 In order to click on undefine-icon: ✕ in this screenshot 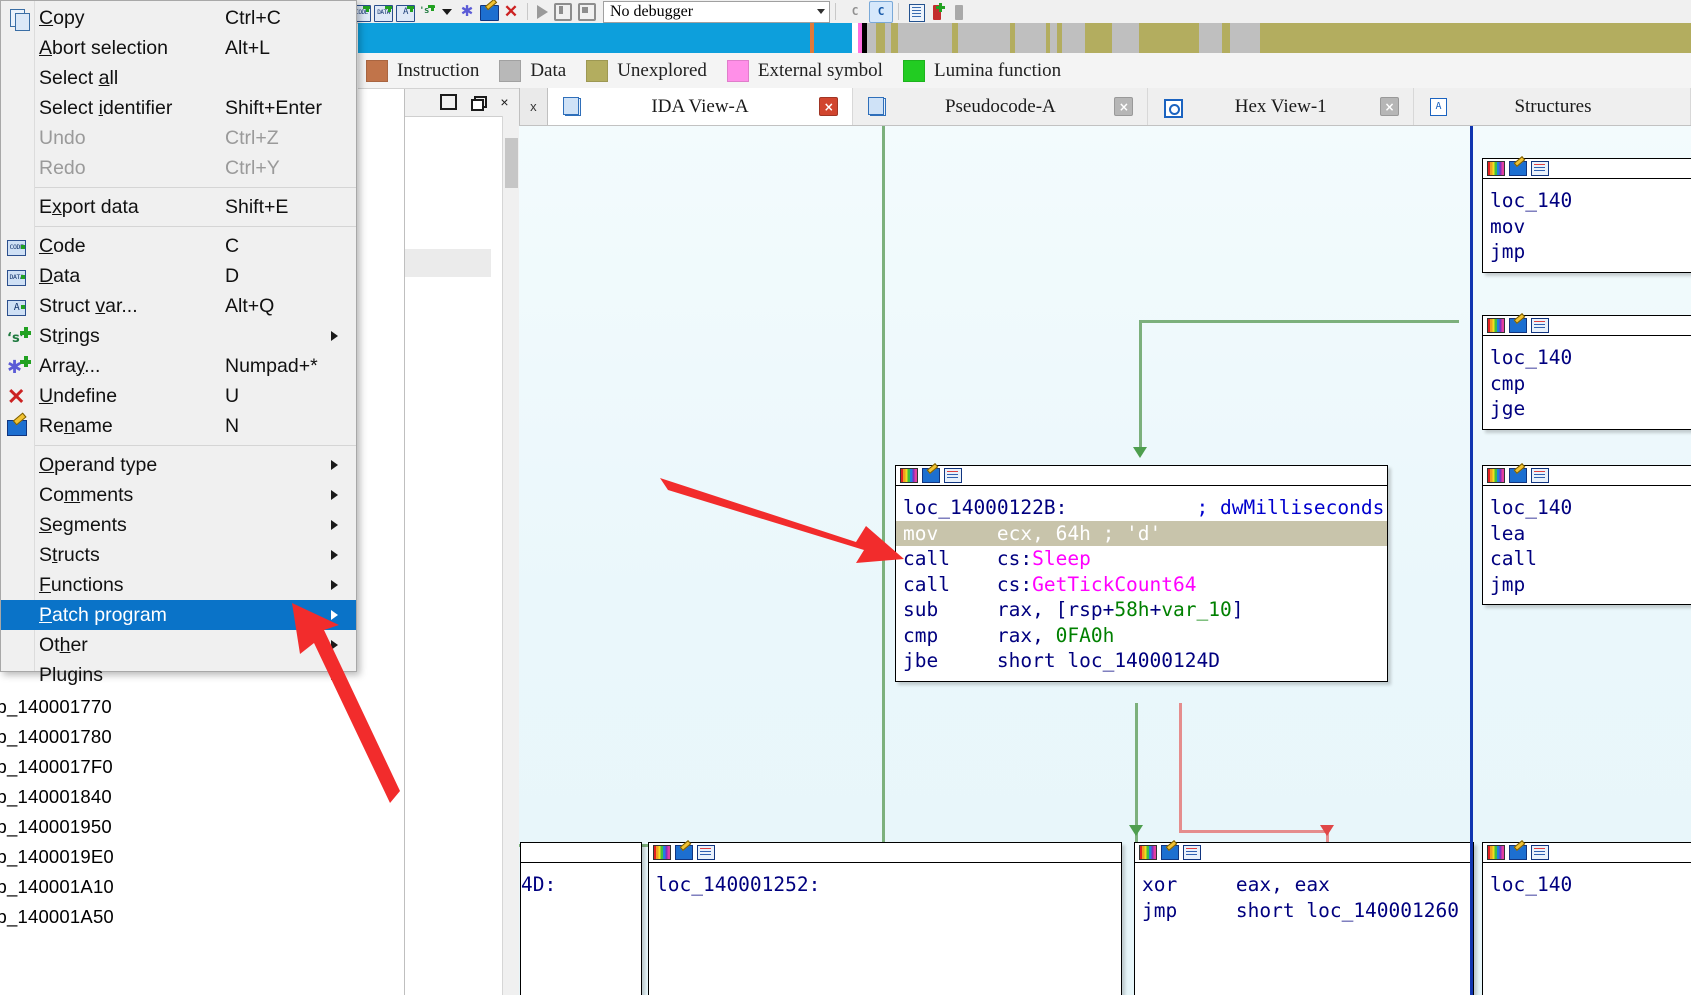, I will do `click(511, 12)`.